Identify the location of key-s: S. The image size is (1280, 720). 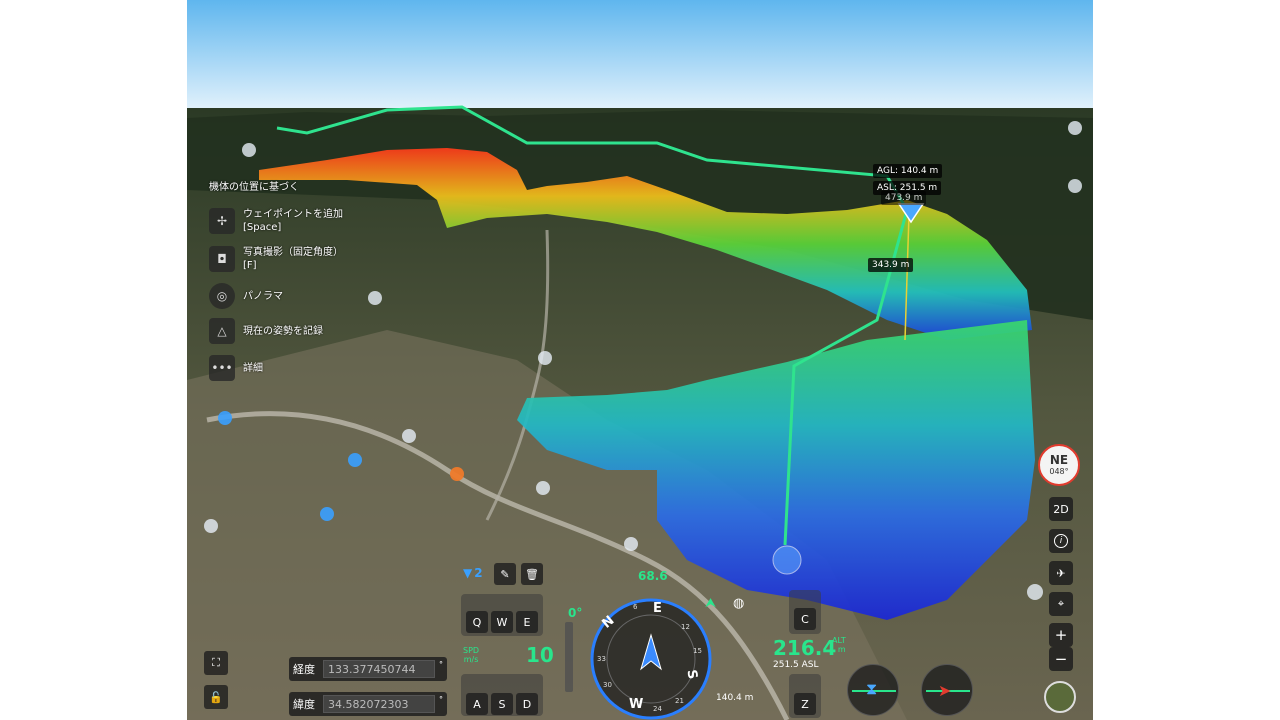
(502, 704).